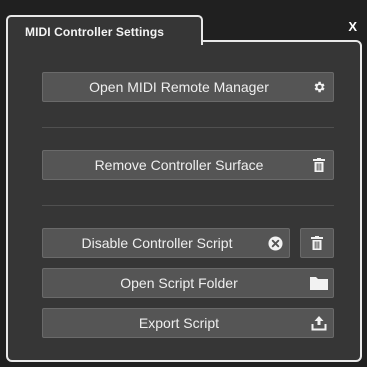 The image size is (367, 367). I want to click on remove-controller-surface-label: Remove Controller Surface, so click(179, 165).